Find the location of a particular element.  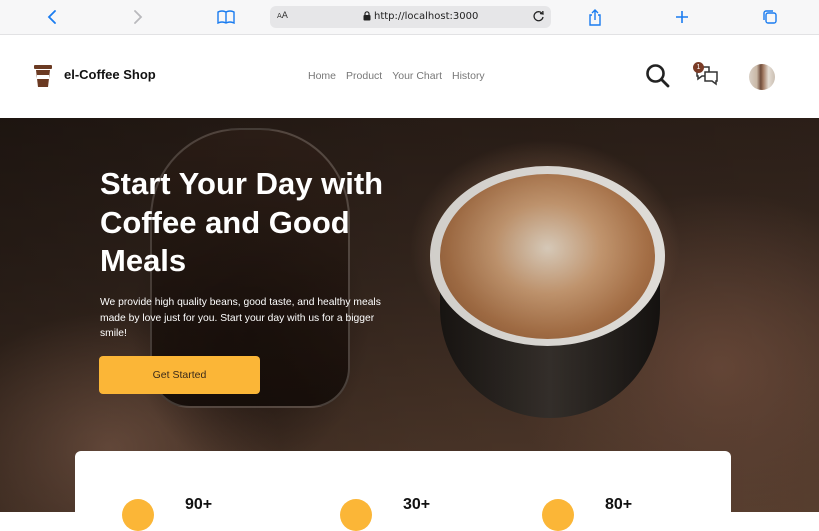

chevron-left-icon is located at coordinates (51, 17).